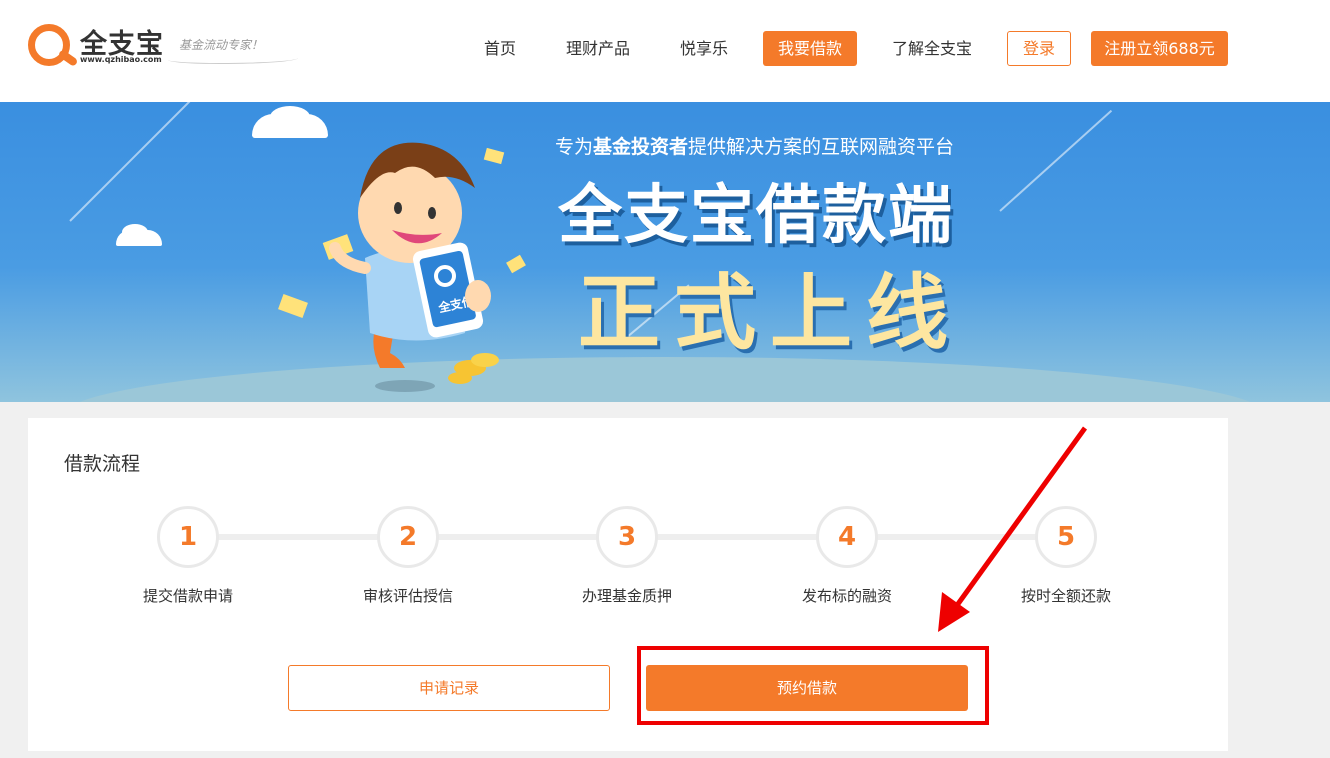 The height and width of the screenshot is (758, 1330). I want to click on nav-borrow: 我要借款, so click(810, 48).